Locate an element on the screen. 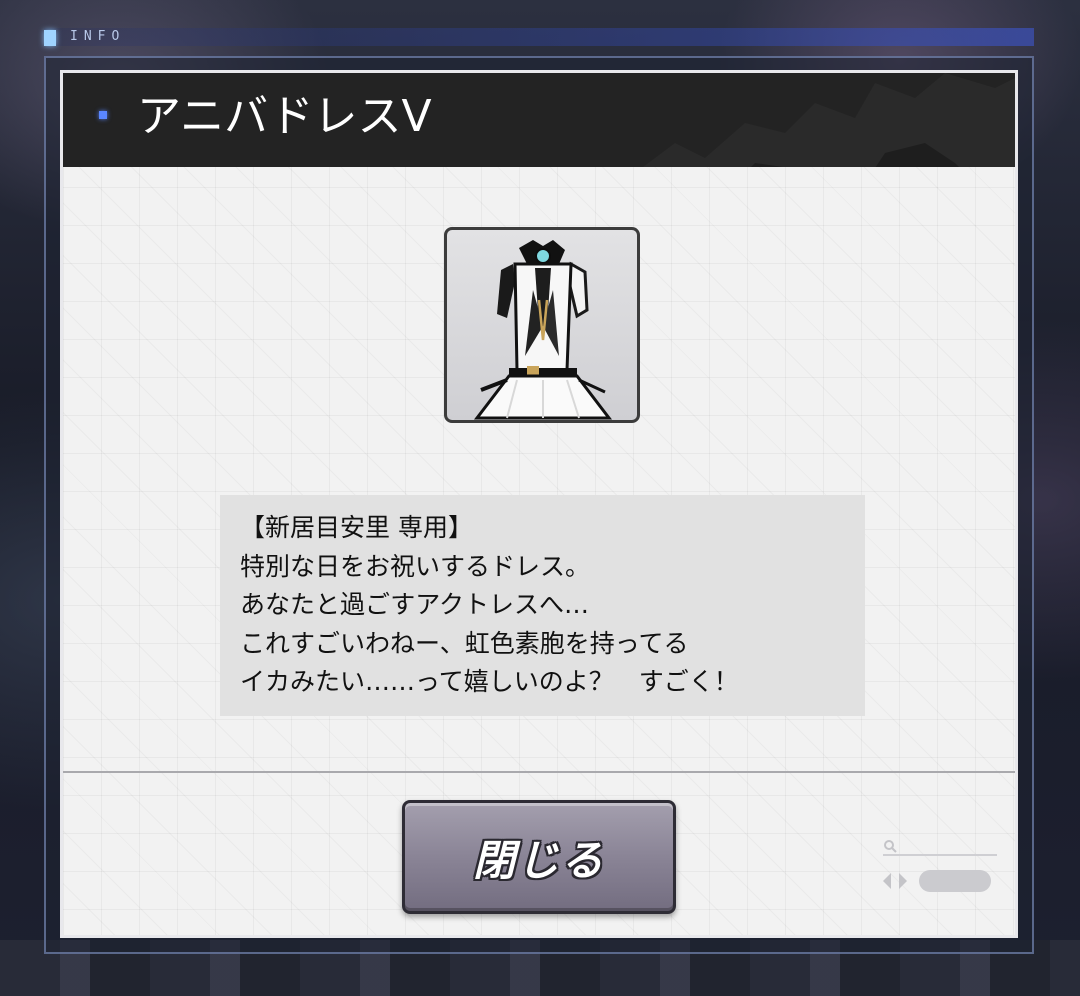 The height and width of the screenshot is (996, 1080). description-line: 【新居目安里 専用】 is located at coordinates (356, 527).